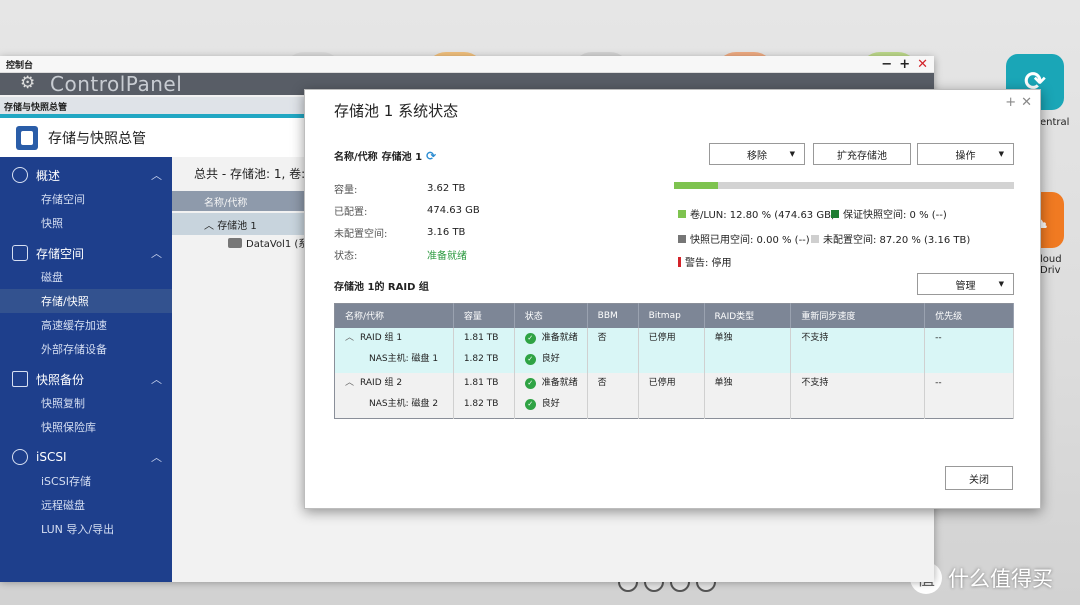 This screenshot has width=1080, height=605. Describe the element at coordinates (394, 315) in the screenshot. I see `column-header: 名称/代称` at that location.